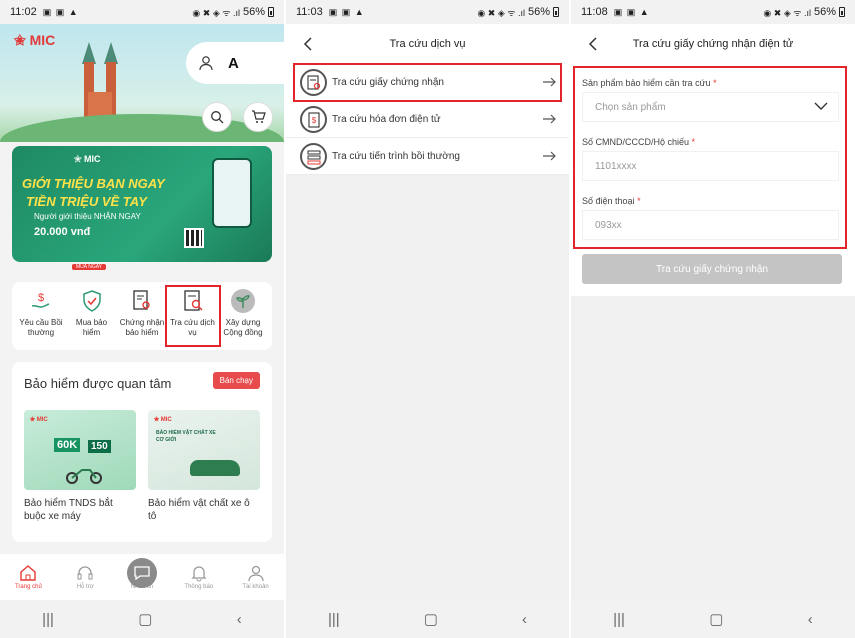  I want to click on banner-cta-strip: MUA NGAY, so click(89, 267).